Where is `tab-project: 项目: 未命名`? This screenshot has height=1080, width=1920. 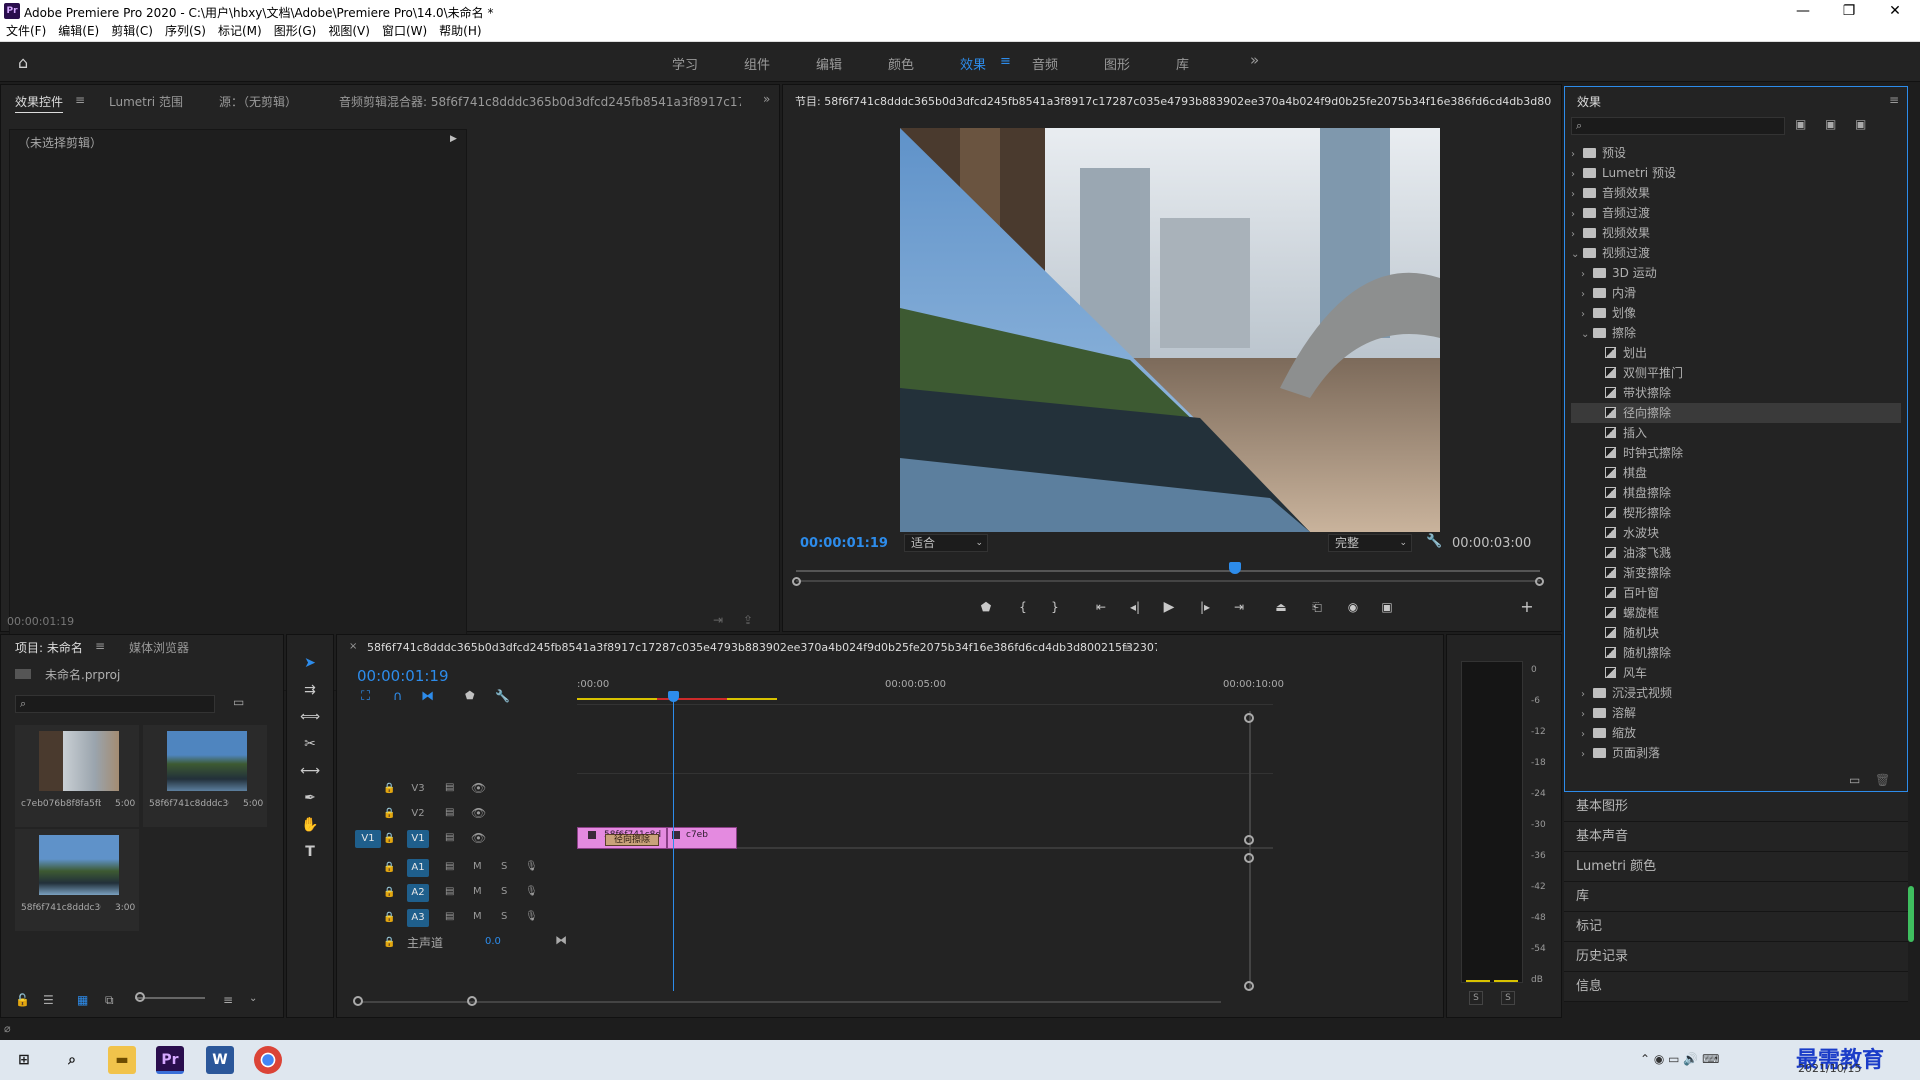 tab-project: 项目: 未命名 is located at coordinates (49, 647).